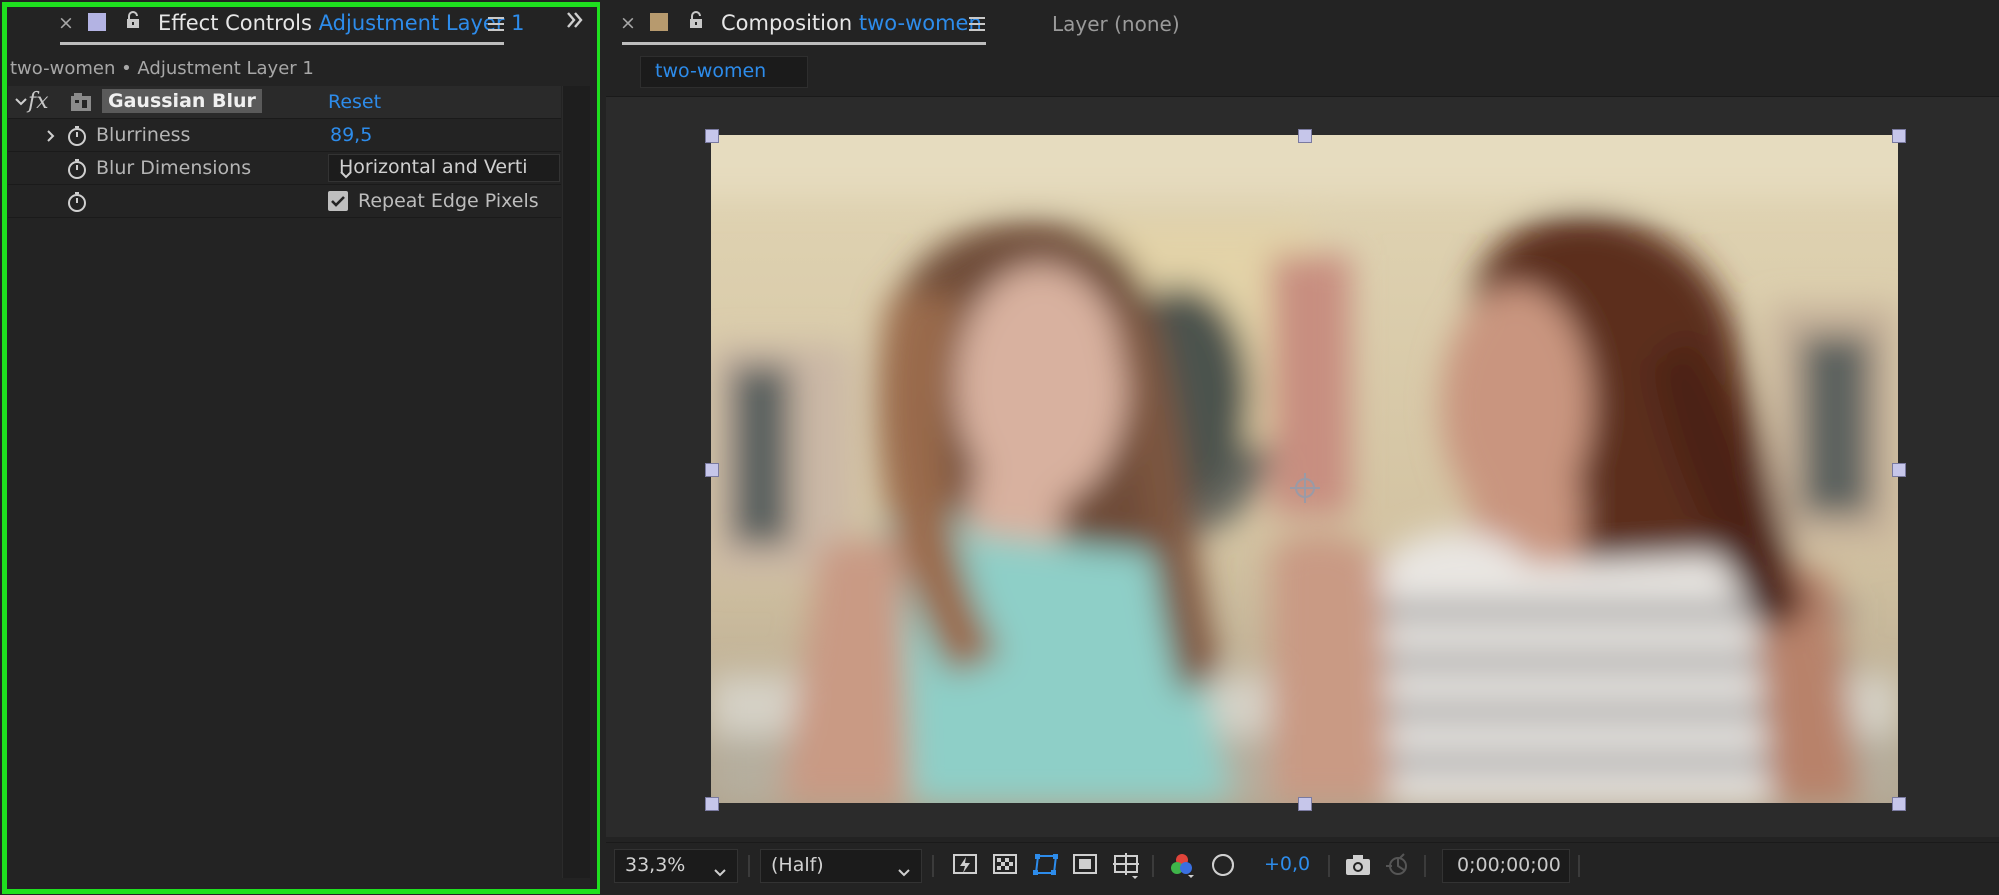 Image resolution: width=1999 pixels, height=895 pixels. I want to click on mask-path-visibility-icon, so click(1046, 865).